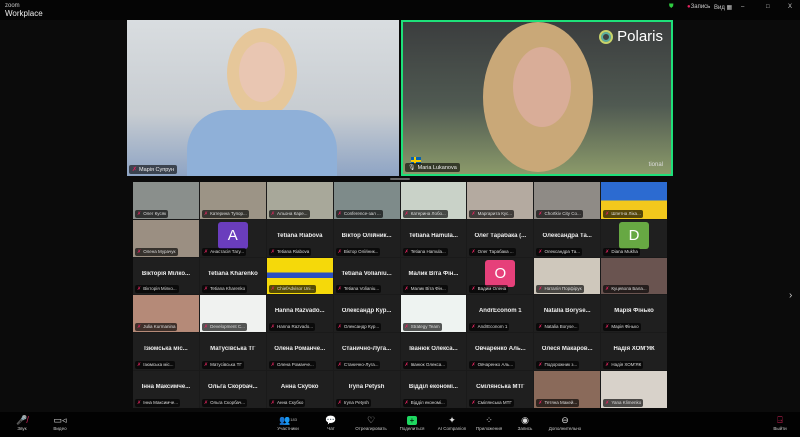  I want to click on close-button: X, so click(790, 7).